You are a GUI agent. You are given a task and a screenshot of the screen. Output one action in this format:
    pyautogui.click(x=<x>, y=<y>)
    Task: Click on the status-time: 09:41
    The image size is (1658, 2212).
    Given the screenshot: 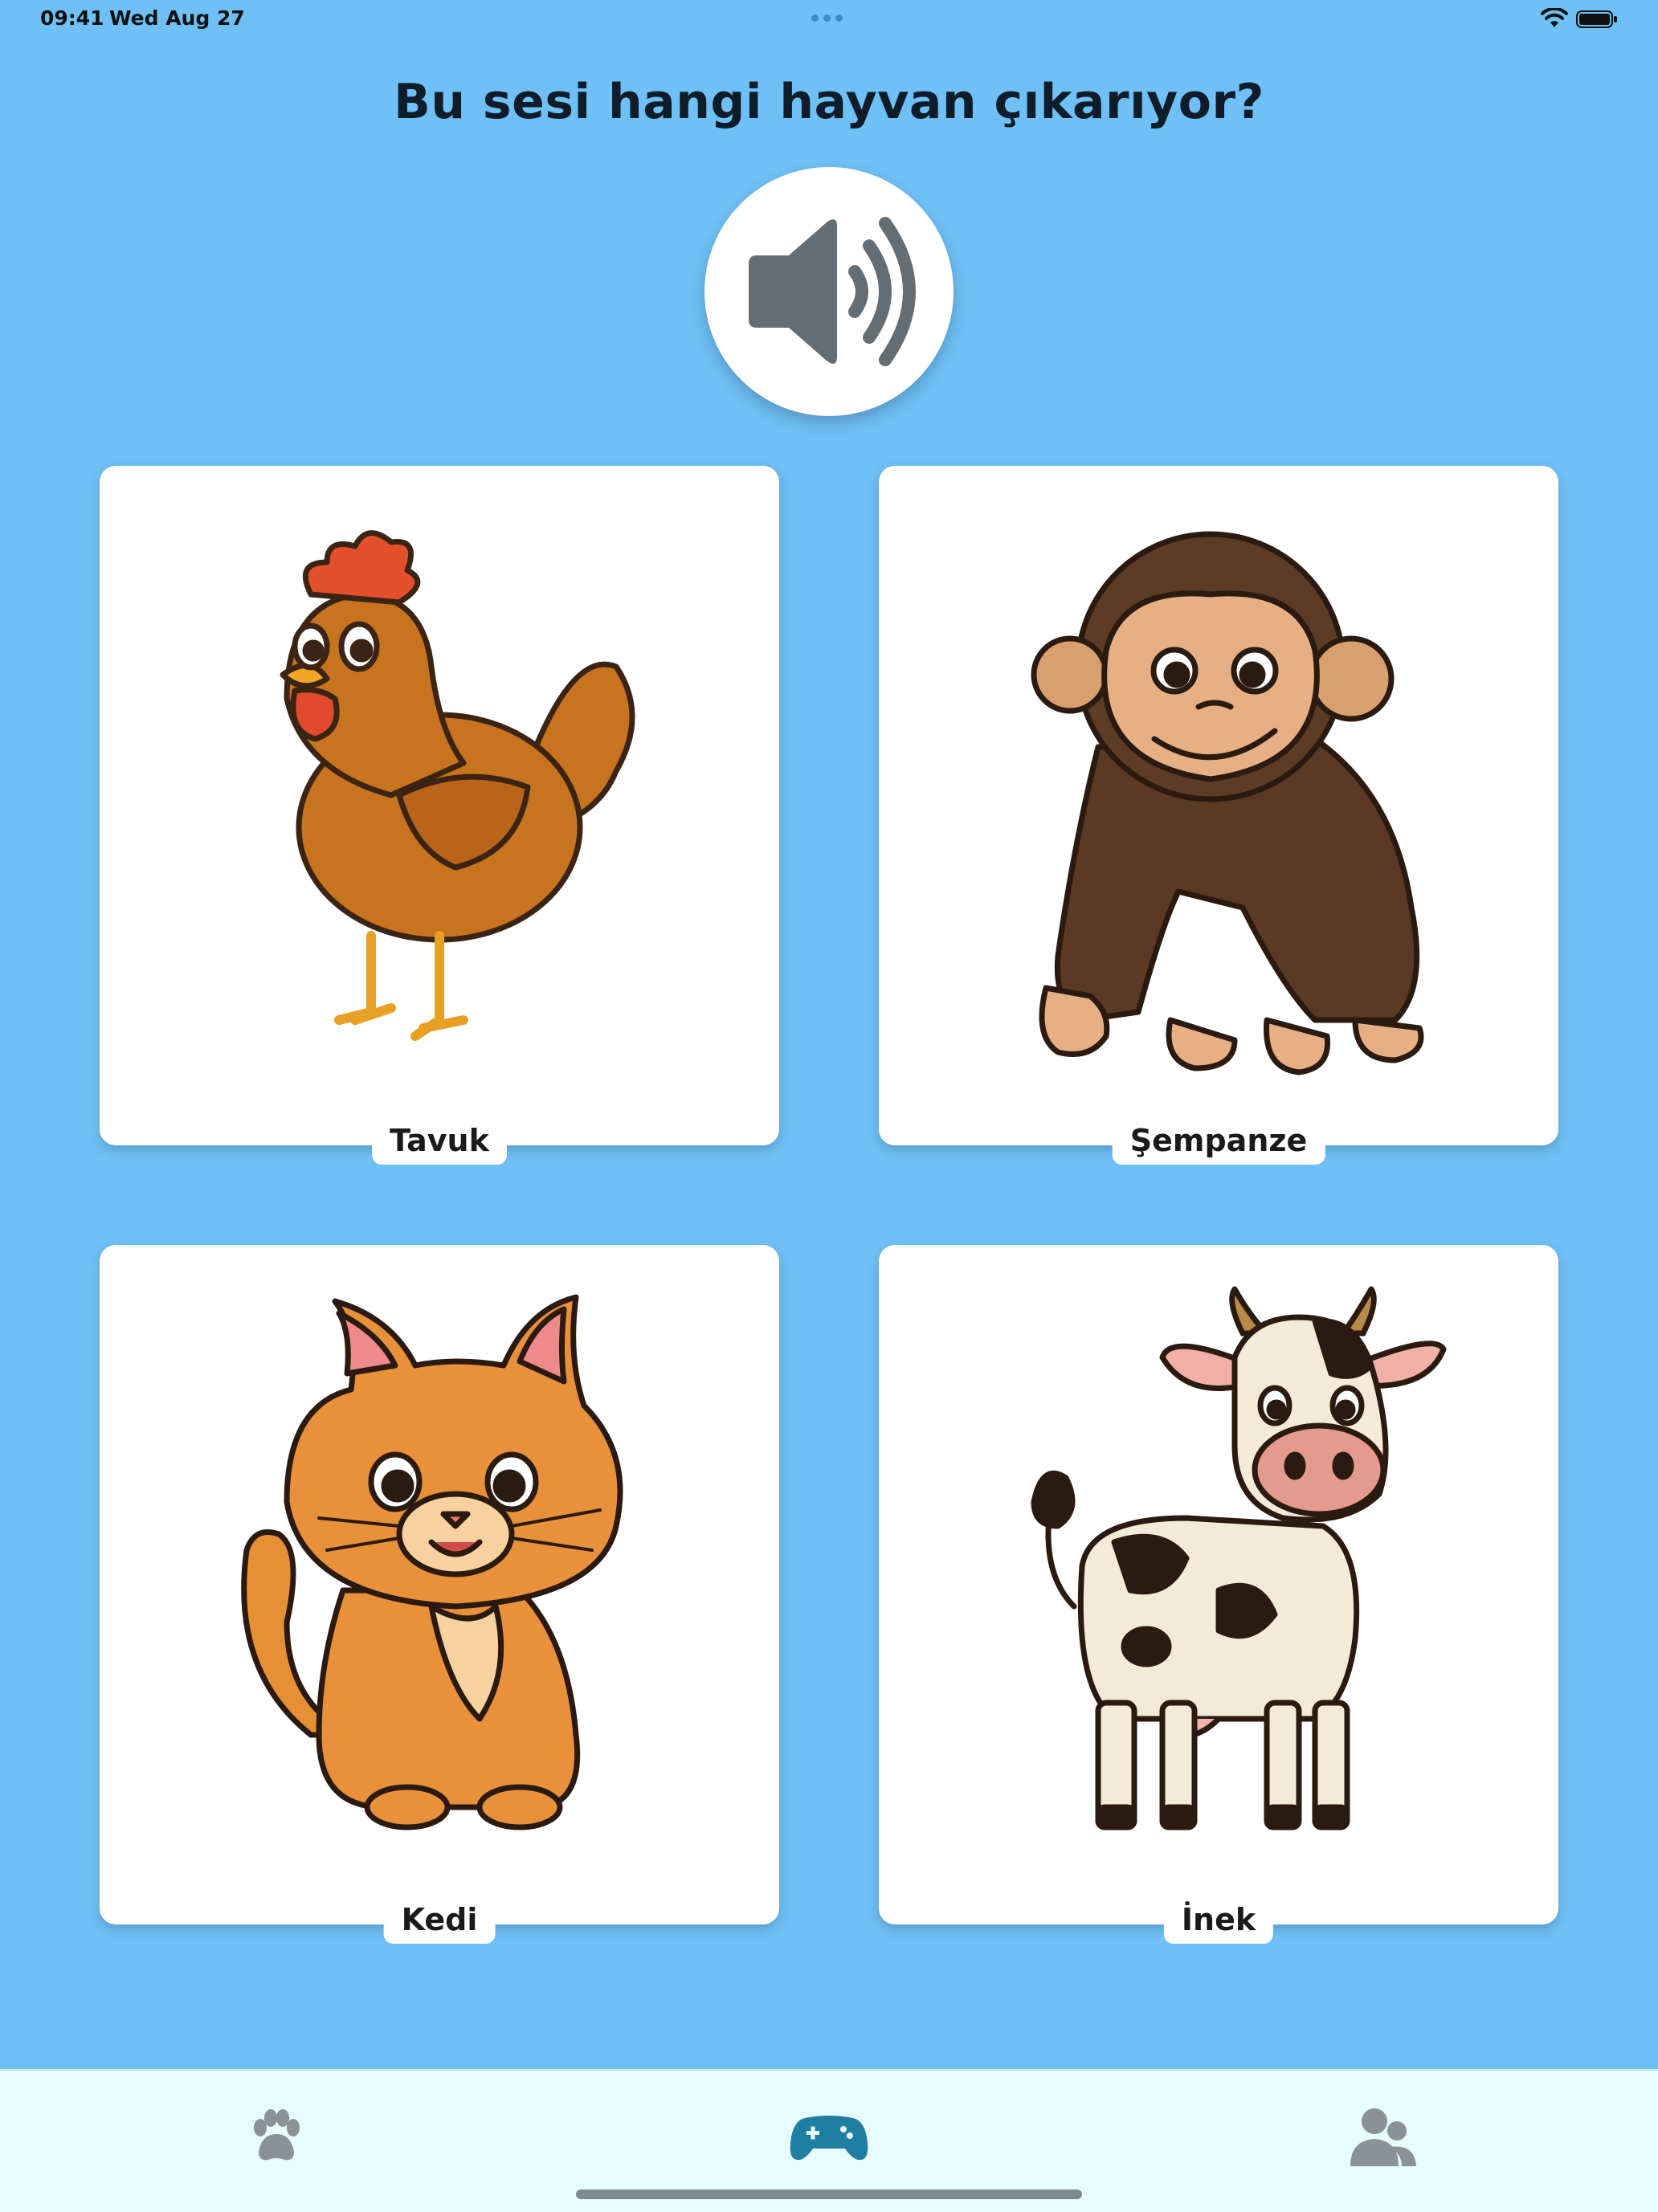 What is the action you would take?
    pyautogui.click(x=72, y=18)
    